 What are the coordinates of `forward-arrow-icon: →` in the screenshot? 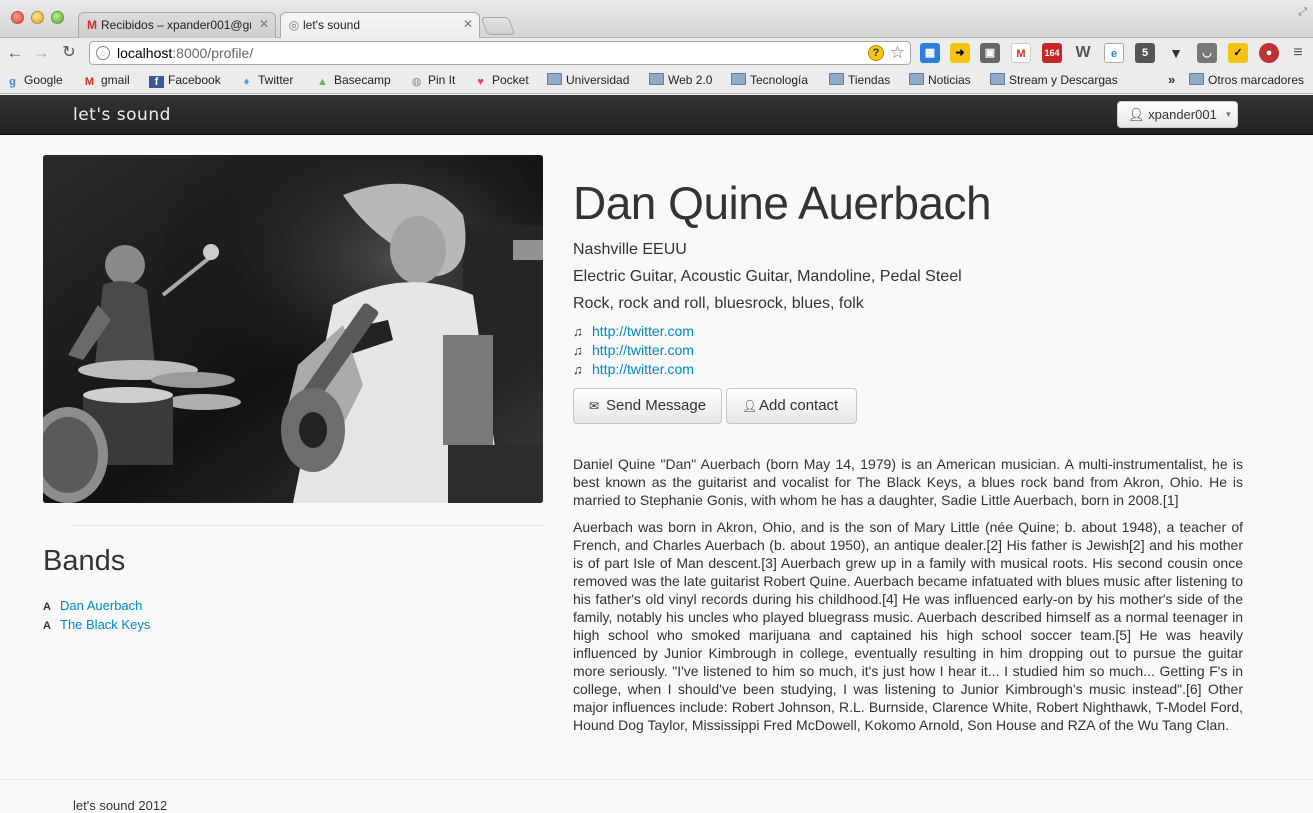 It's located at (41, 53).